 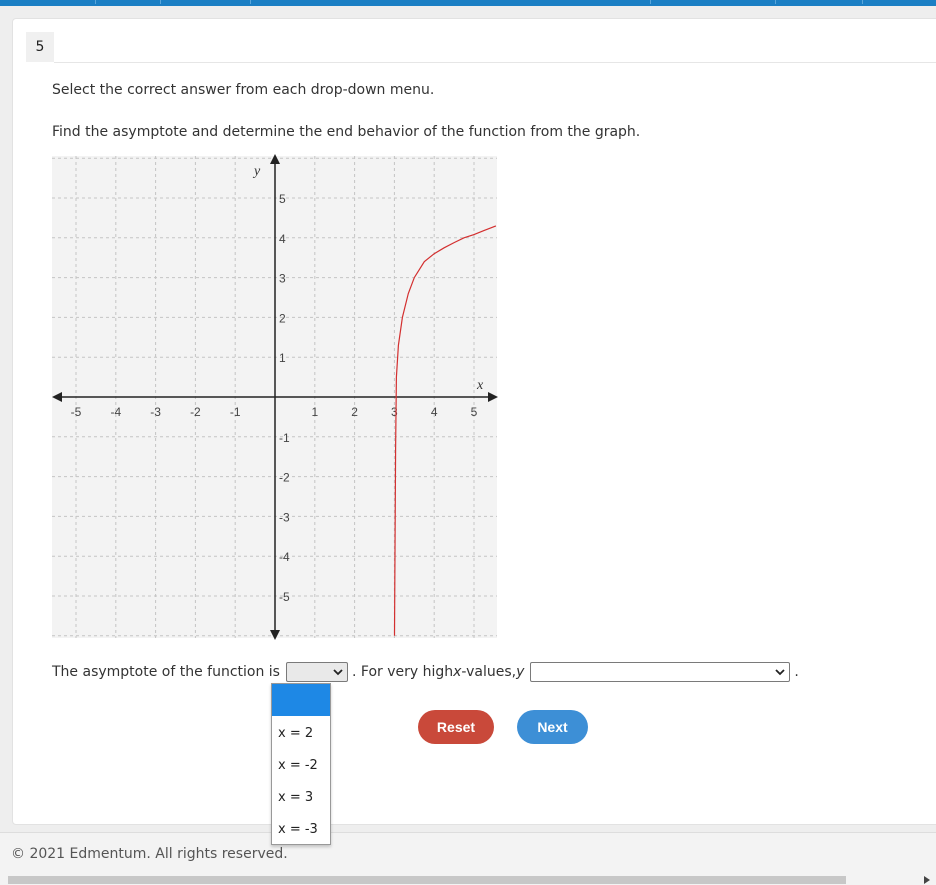 What do you see at coordinates (796, 672) in the screenshot?
I see `answer-text-end: .` at bounding box center [796, 672].